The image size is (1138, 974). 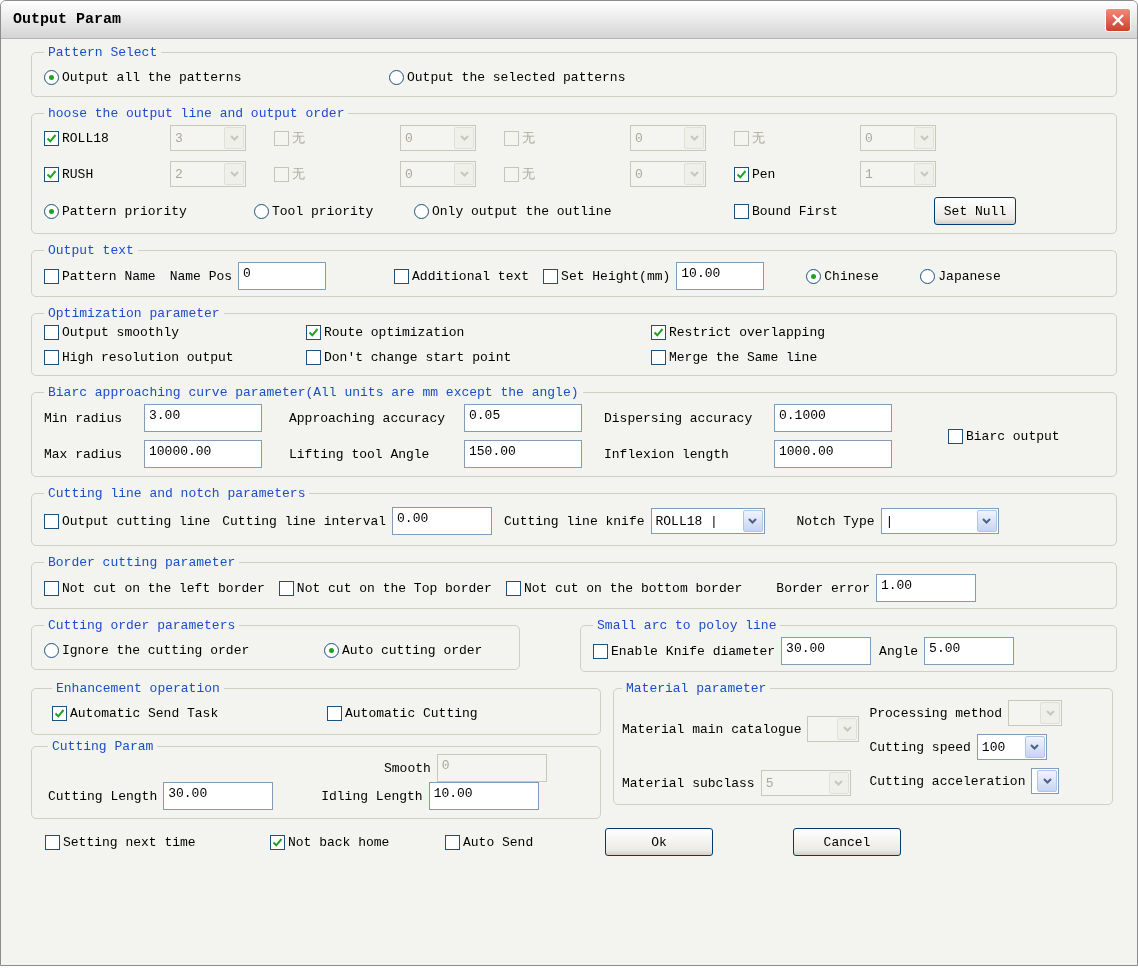 What do you see at coordinates (1045, 781) in the screenshot?
I see `dropdown` at bounding box center [1045, 781].